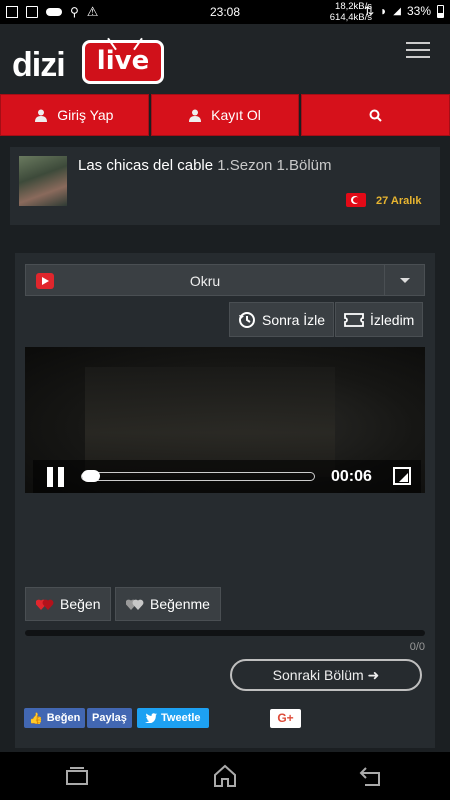 The width and height of the screenshot is (450, 800). I want to click on hearts-red-icon, so click(45, 604).